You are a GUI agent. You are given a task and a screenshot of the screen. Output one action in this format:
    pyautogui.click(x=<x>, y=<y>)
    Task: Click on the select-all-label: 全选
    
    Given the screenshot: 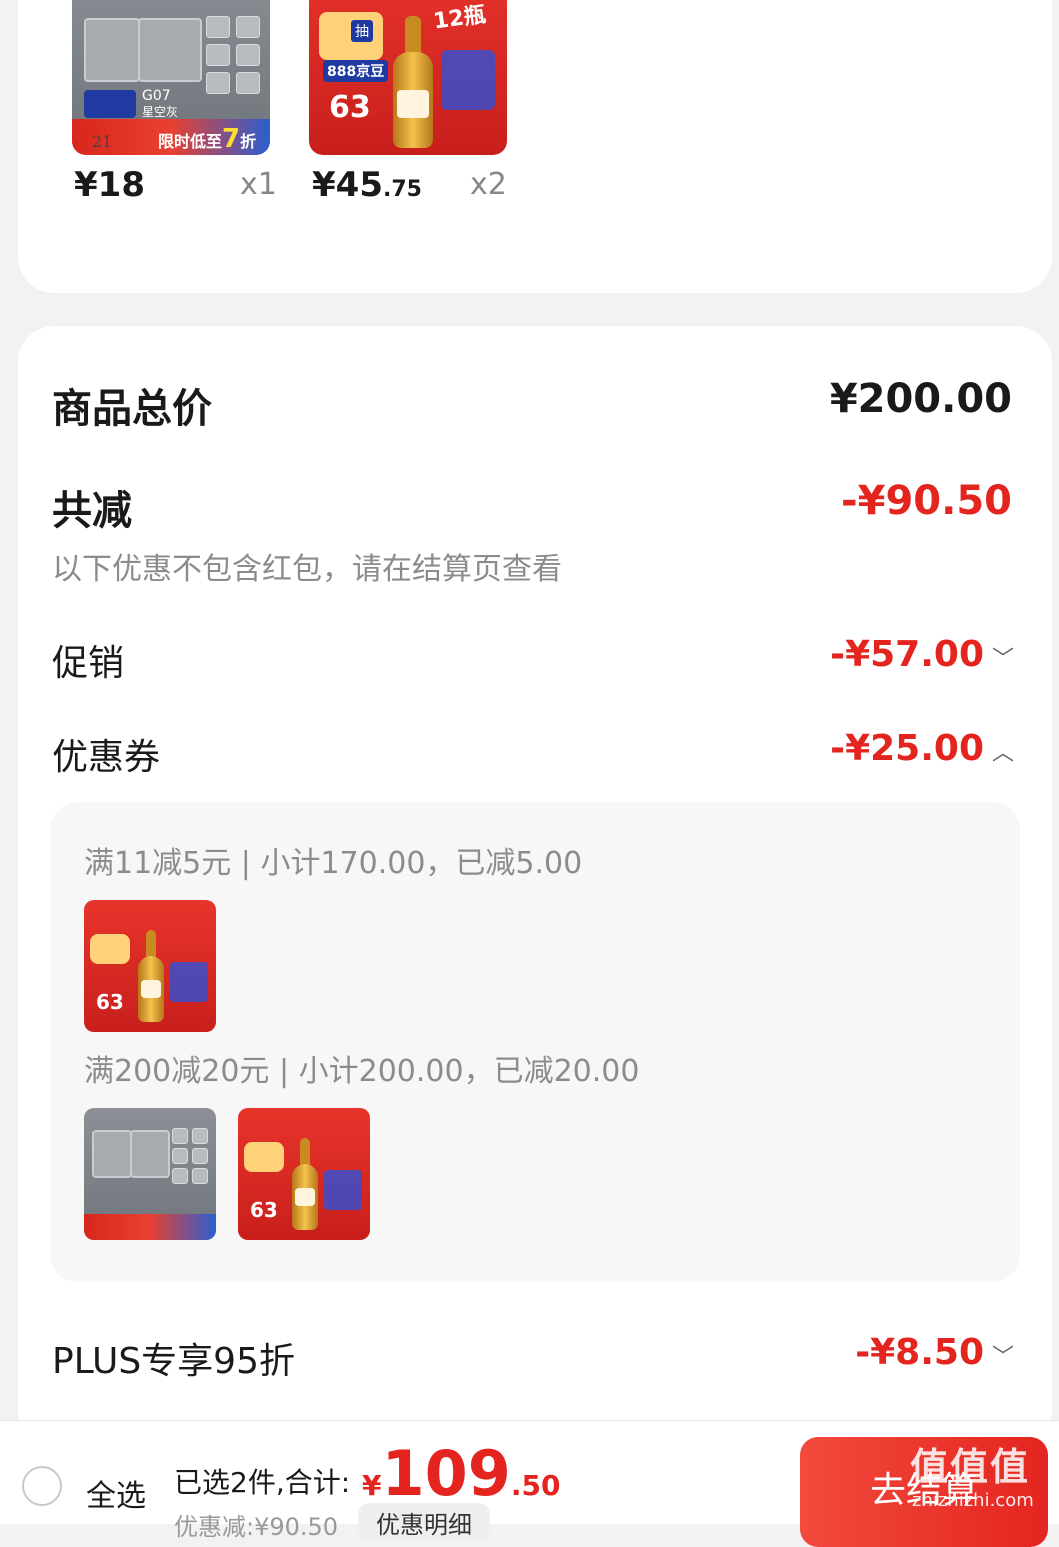 What is the action you would take?
    pyautogui.click(x=116, y=1493)
    